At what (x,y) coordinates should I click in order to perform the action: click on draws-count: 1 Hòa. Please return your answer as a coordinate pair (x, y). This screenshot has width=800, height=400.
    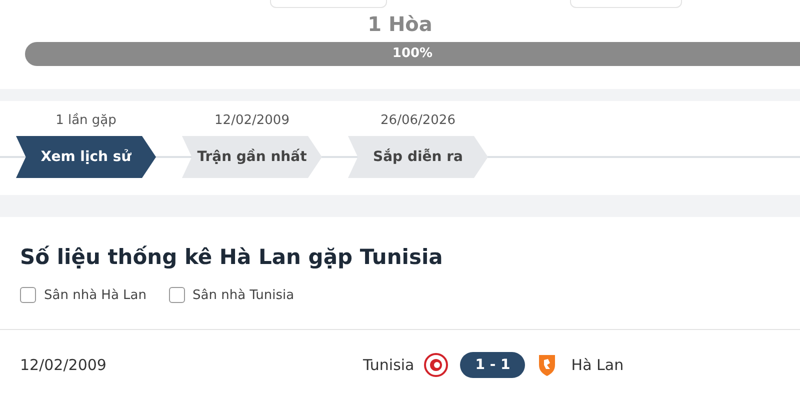
    Looking at the image, I should click on (400, 24).